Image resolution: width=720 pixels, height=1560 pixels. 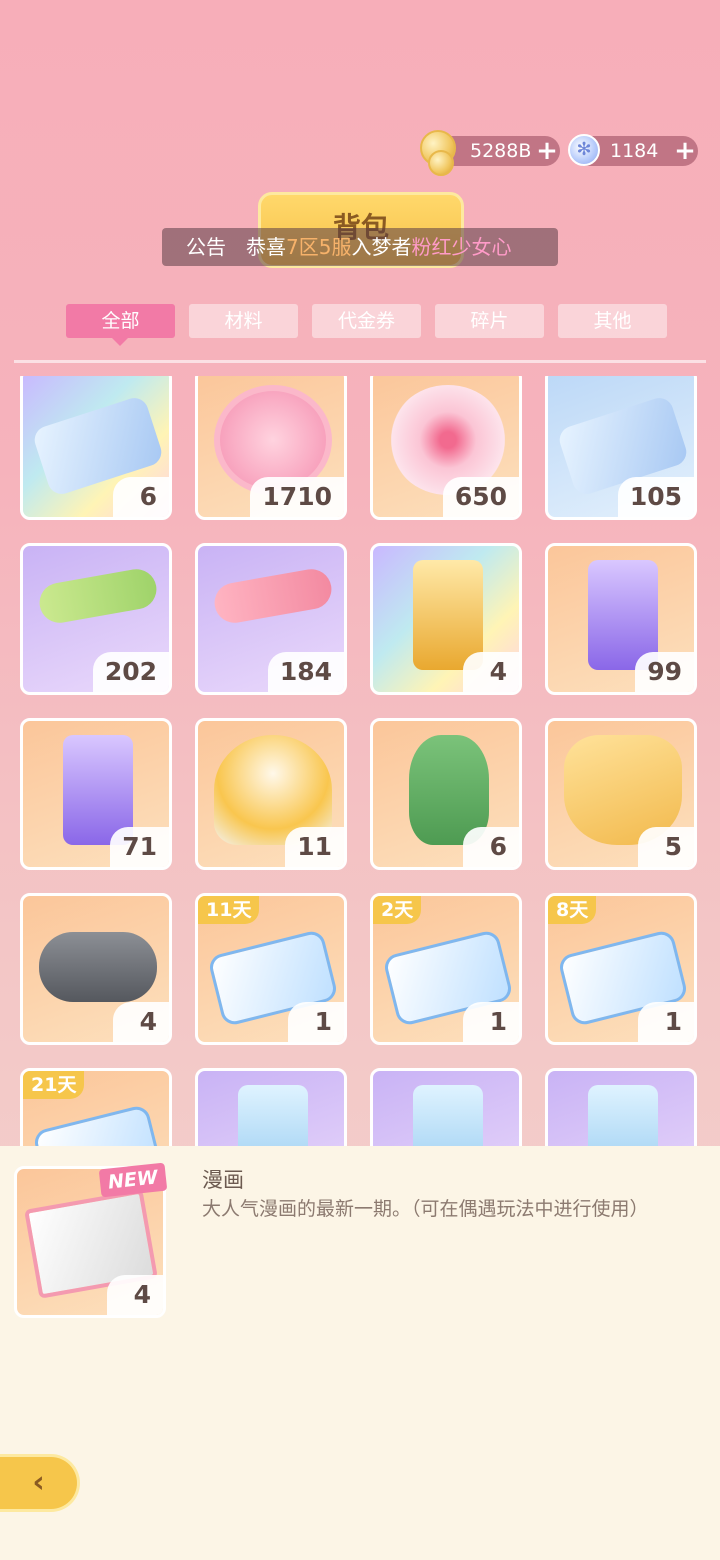 What do you see at coordinates (271, 794) in the screenshot?
I see `inventory-item: 11` at bounding box center [271, 794].